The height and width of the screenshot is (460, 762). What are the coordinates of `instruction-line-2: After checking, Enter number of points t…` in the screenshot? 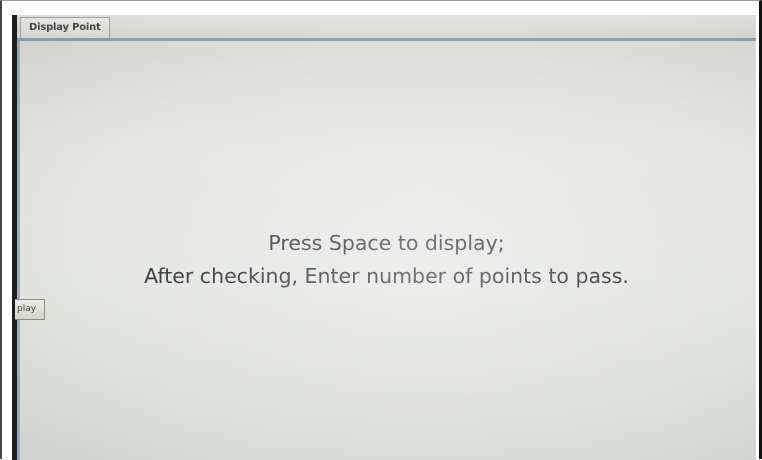 It's located at (386, 276).